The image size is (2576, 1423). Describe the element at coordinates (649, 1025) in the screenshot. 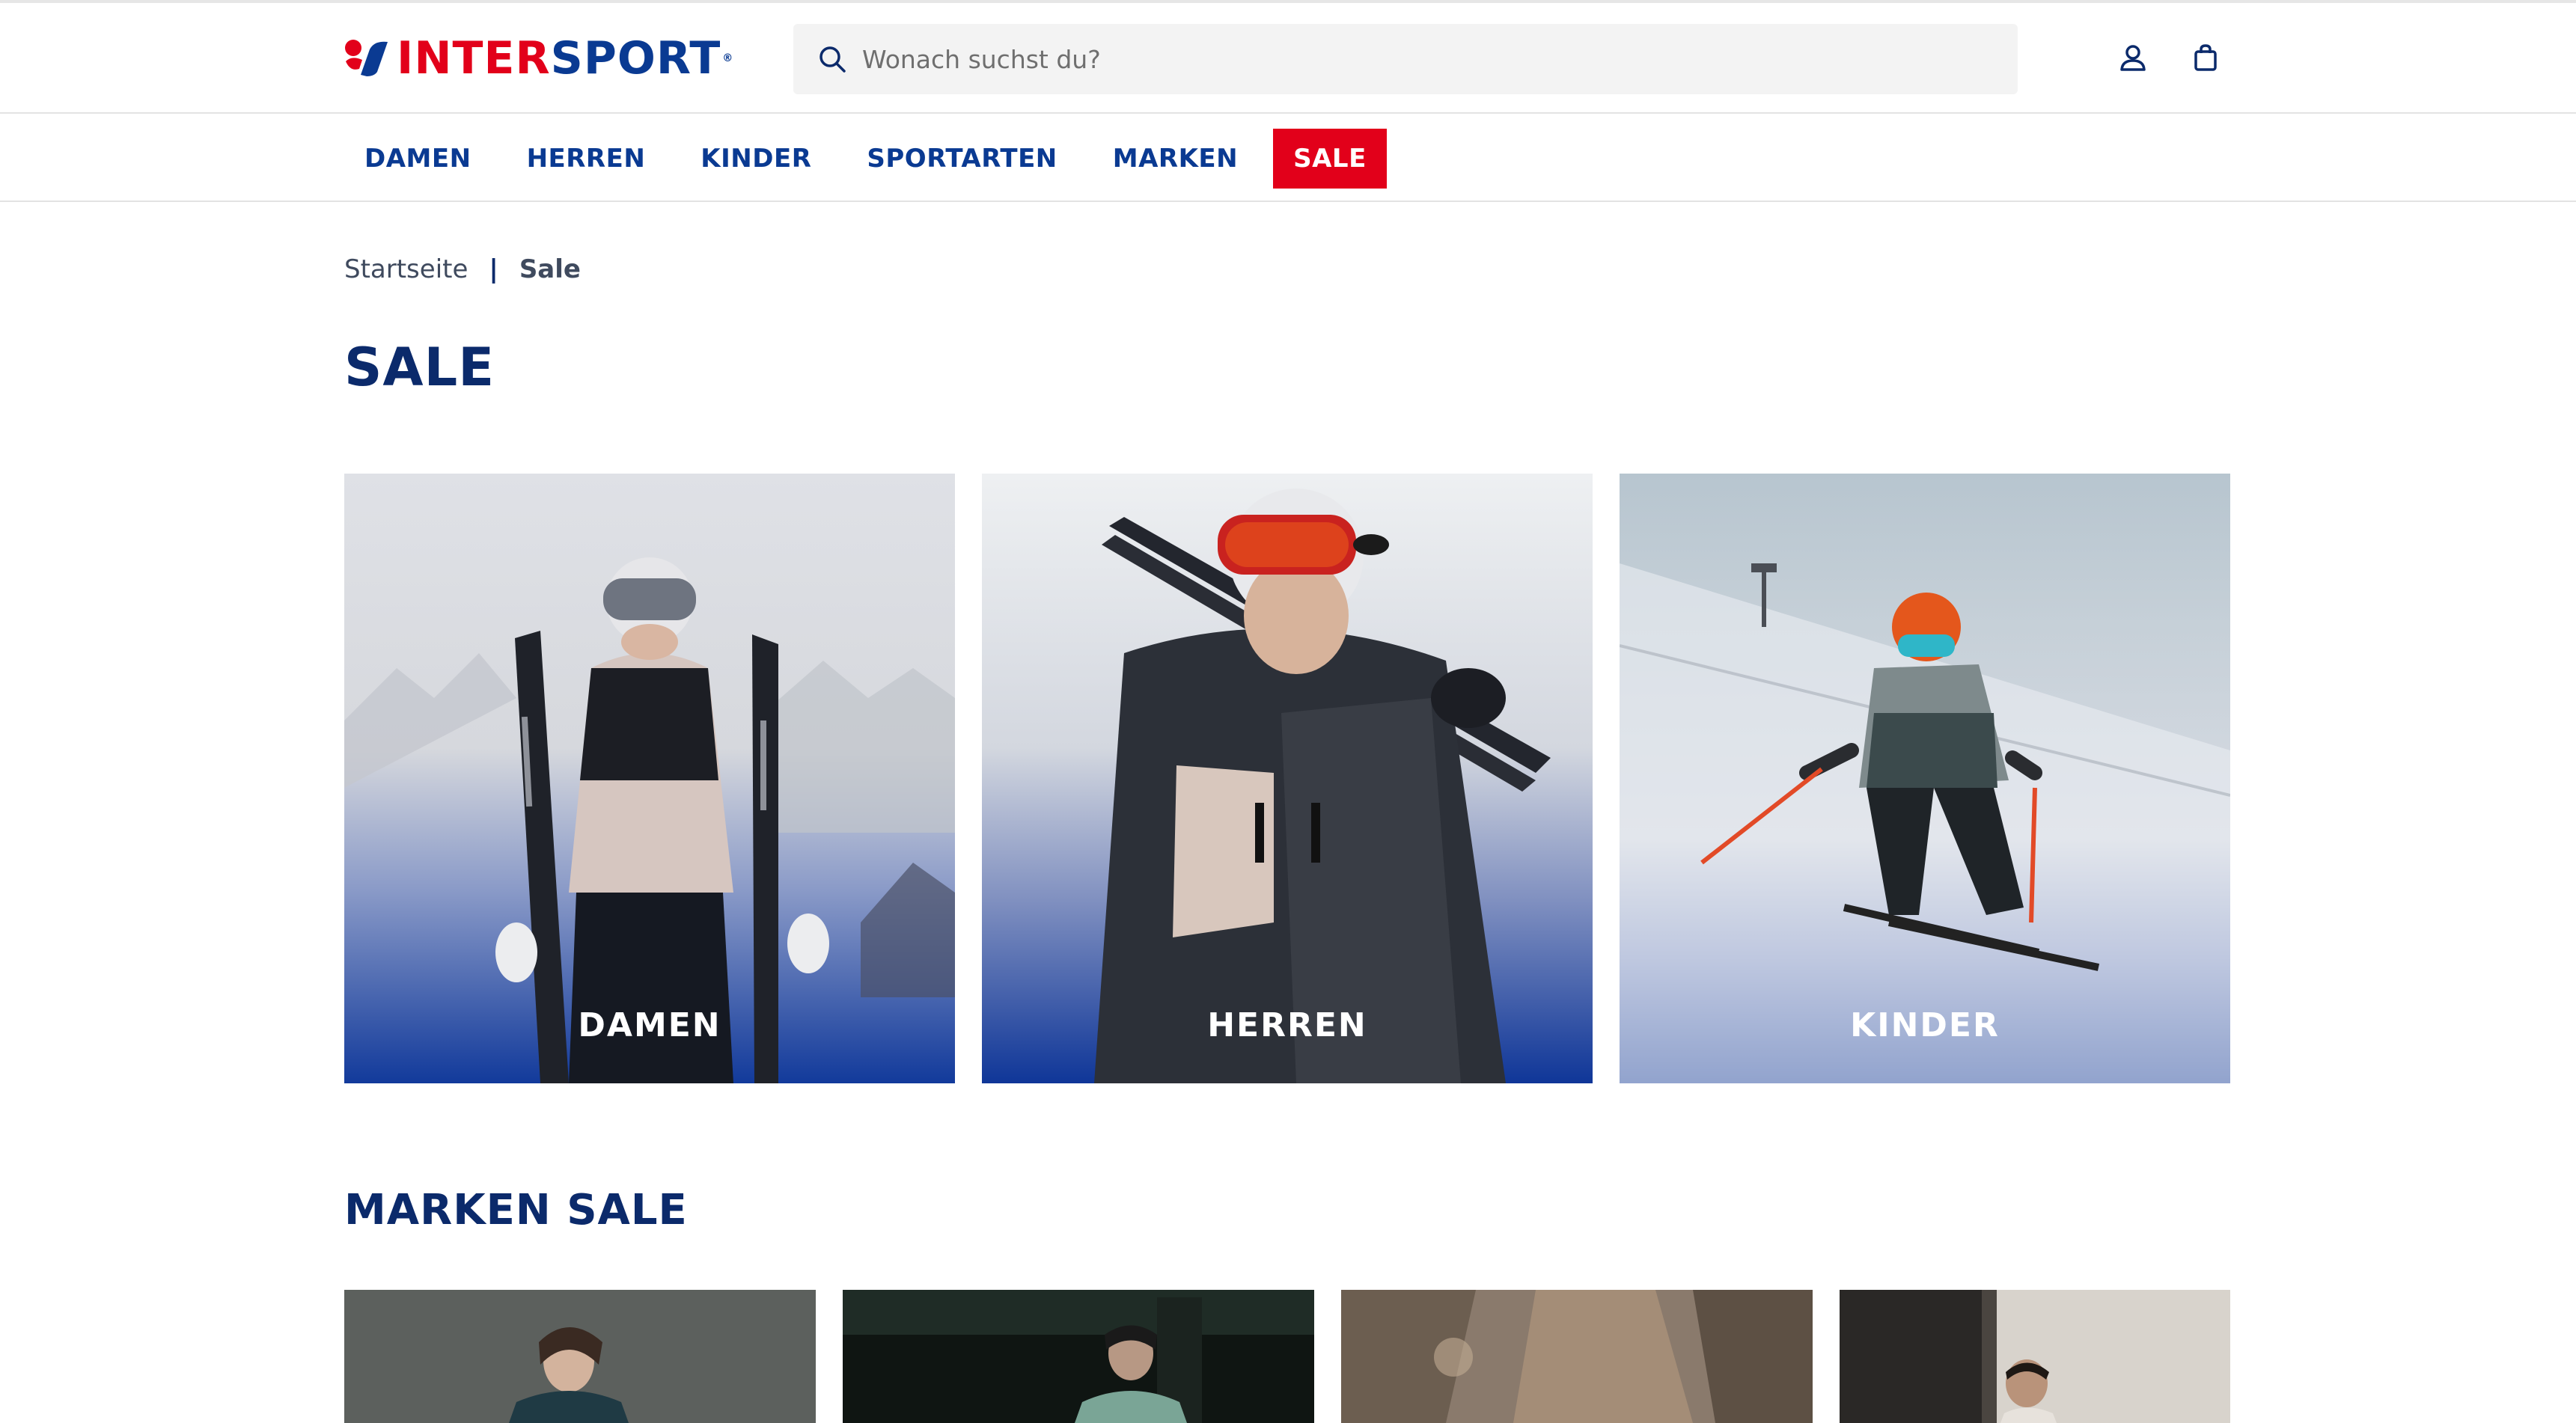

I see `category-label-damen: DAMEN` at that location.